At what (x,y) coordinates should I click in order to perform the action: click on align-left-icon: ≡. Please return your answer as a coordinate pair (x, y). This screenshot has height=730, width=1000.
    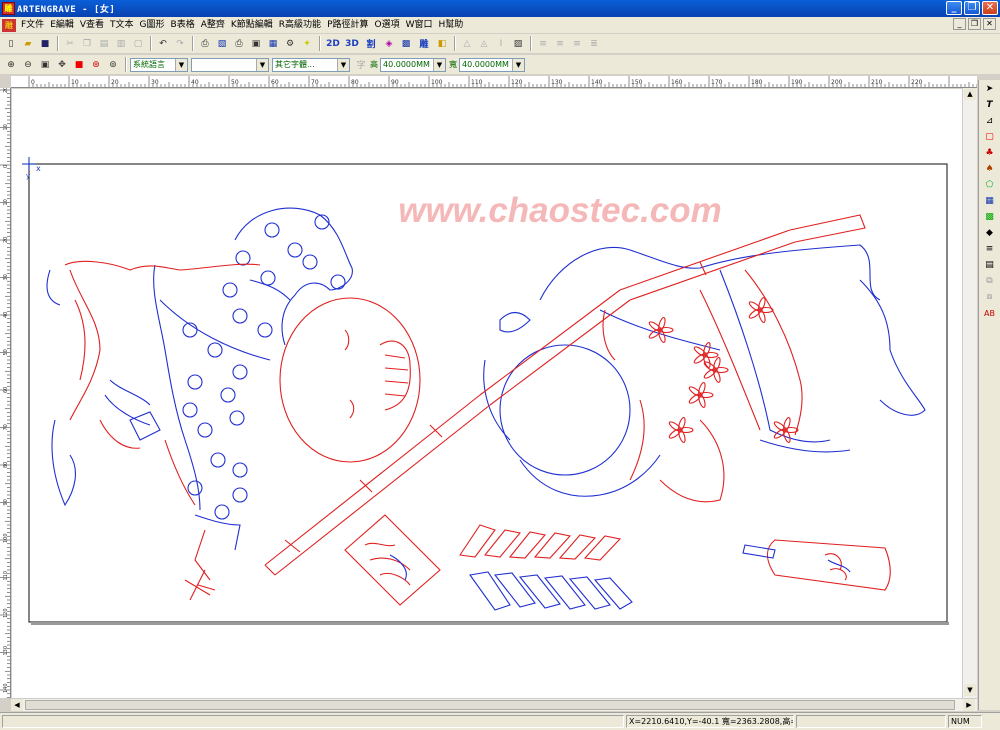
    Looking at the image, I should click on (543, 44).